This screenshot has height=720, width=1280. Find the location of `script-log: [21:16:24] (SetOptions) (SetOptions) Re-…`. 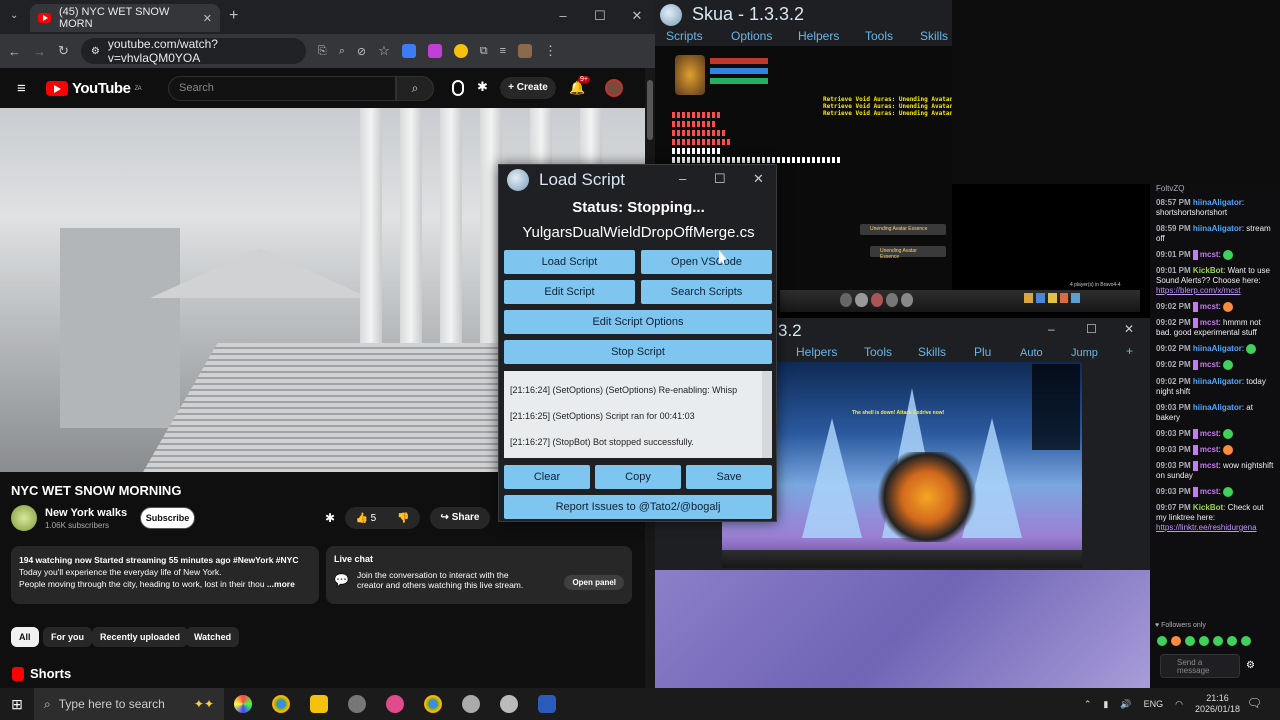

script-log: [21:16:24] (SetOptions) (SetOptions) Re-… is located at coordinates (638, 414).